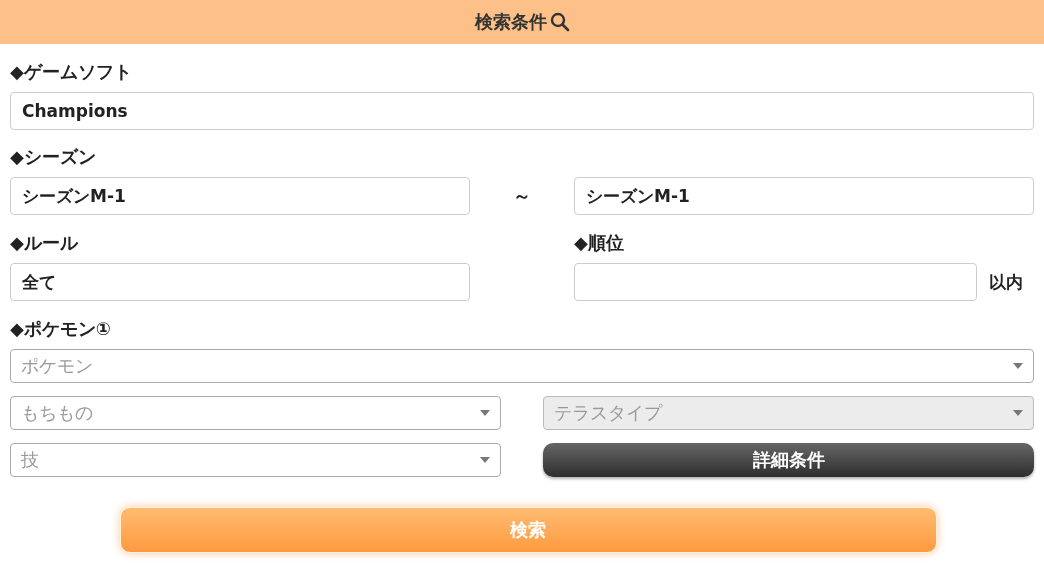 The height and width of the screenshot is (568, 1044). Describe the element at coordinates (788, 460) in the screenshot. I see `detail-button: 詳細条件` at that location.